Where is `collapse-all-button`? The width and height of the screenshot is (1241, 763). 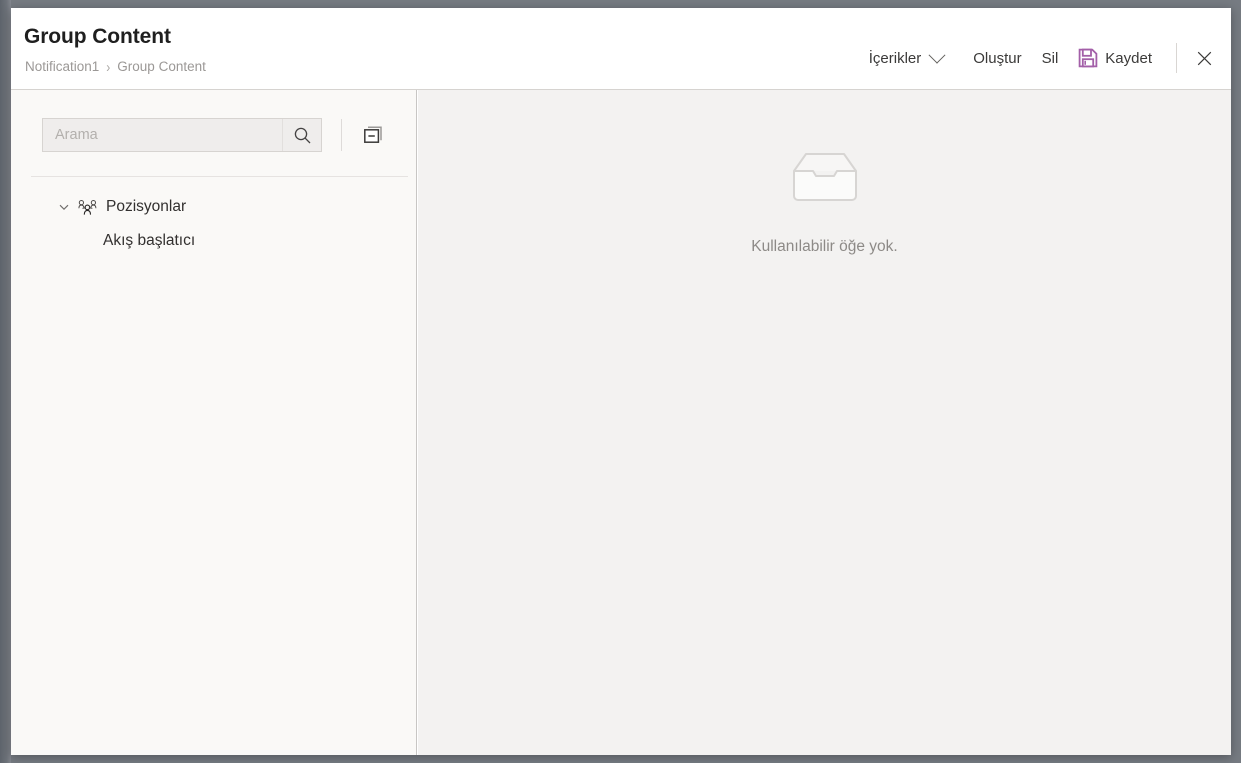
collapse-all-button is located at coordinates (373, 135).